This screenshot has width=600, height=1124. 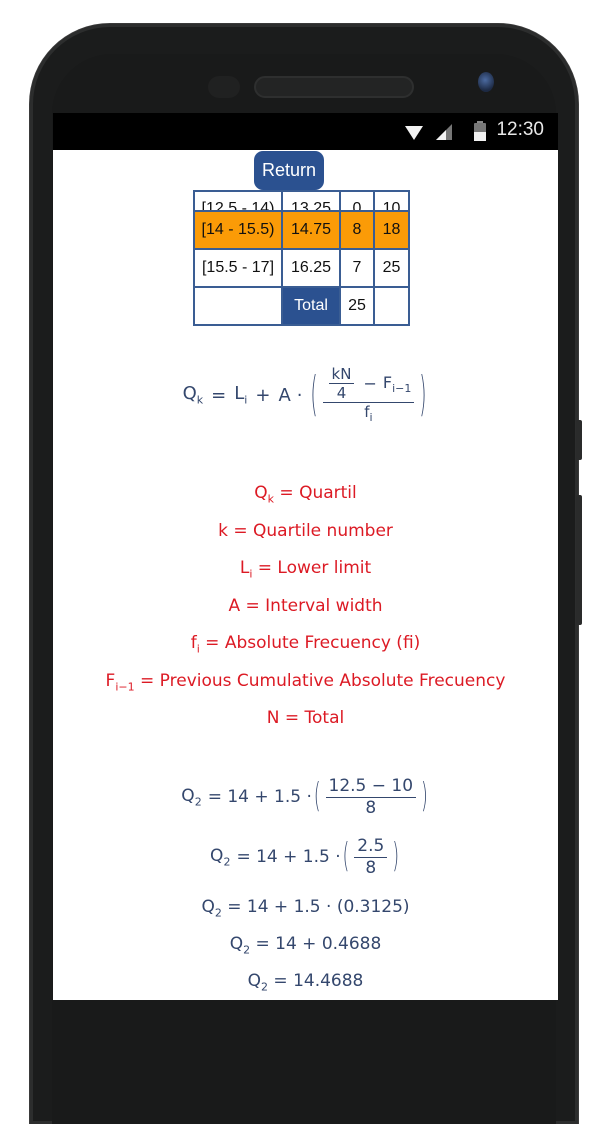 What do you see at coordinates (284, 395) in the screenshot?
I see `formula-A: A` at bounding box center [284, 395].